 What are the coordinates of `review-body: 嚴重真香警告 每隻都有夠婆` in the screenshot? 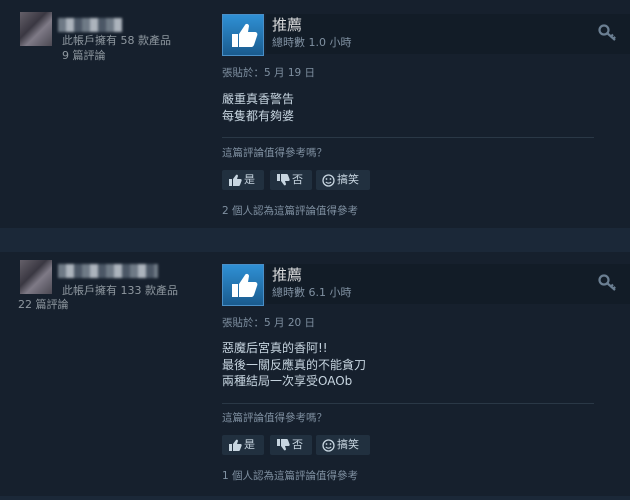 It's located at (258, 107).